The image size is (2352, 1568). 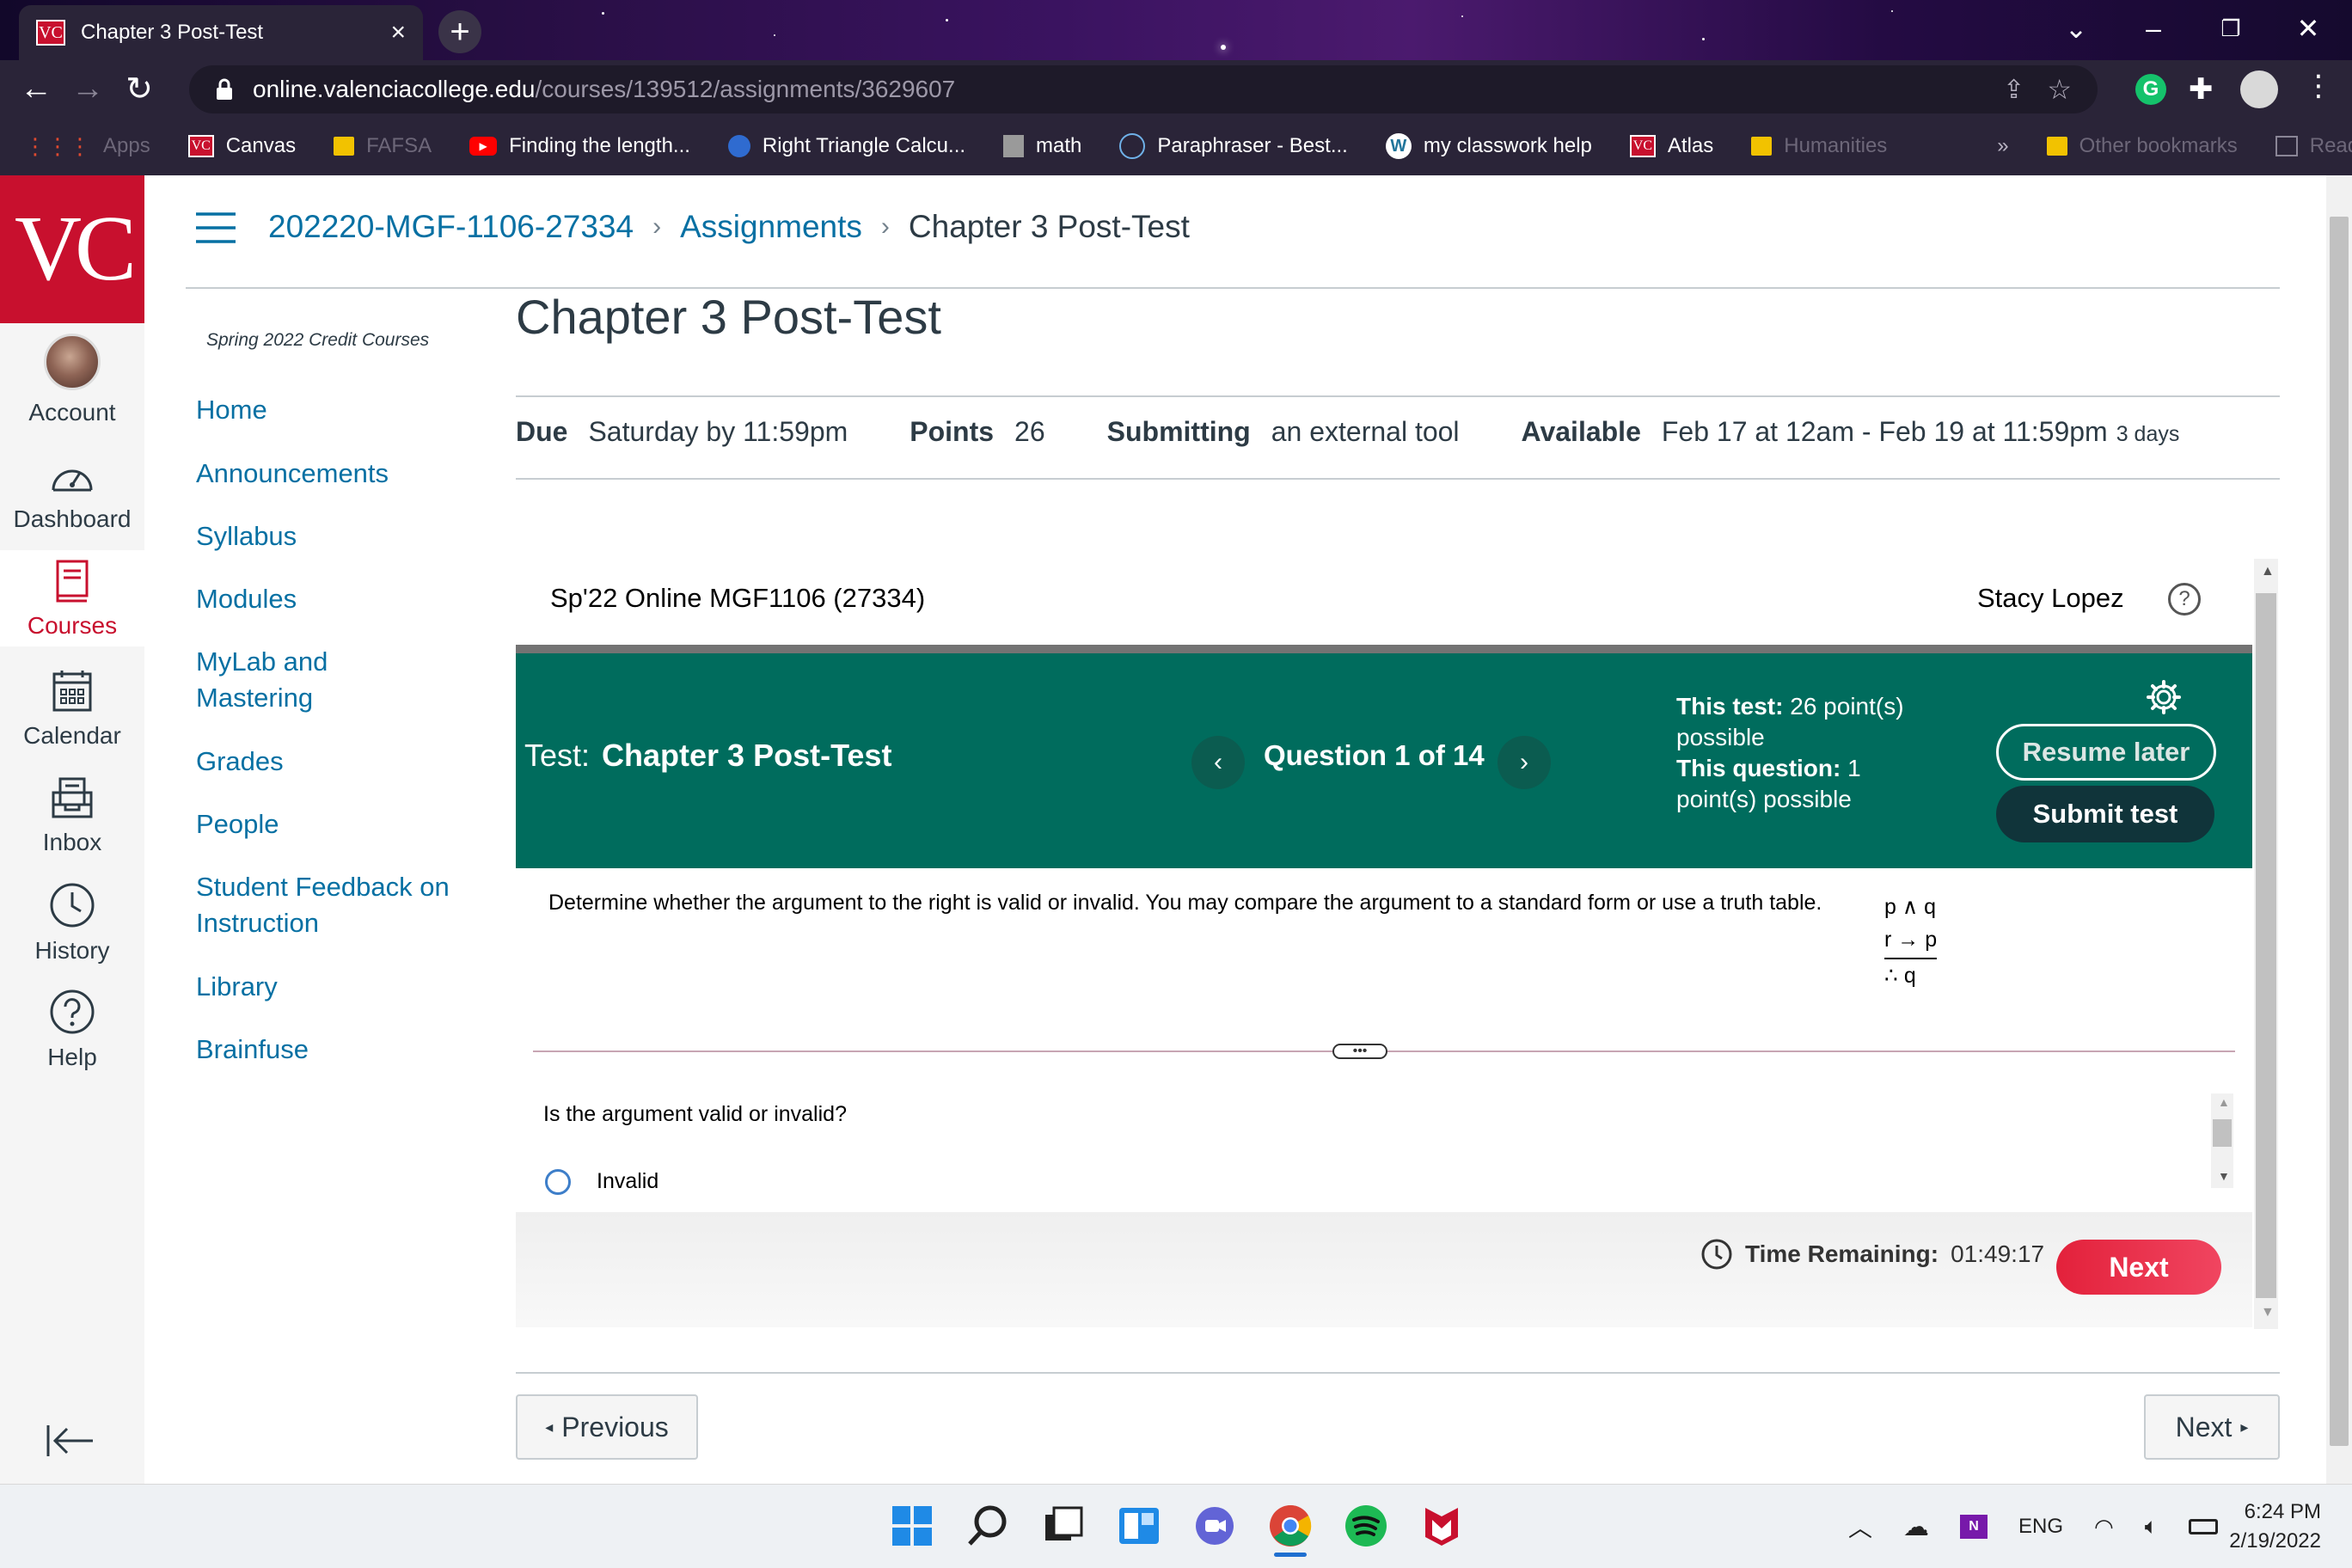 What do you see at coordinates (2138, 1267) in the screenshot?
I see `next-button: Next` at bounding box center [2138, 1267].